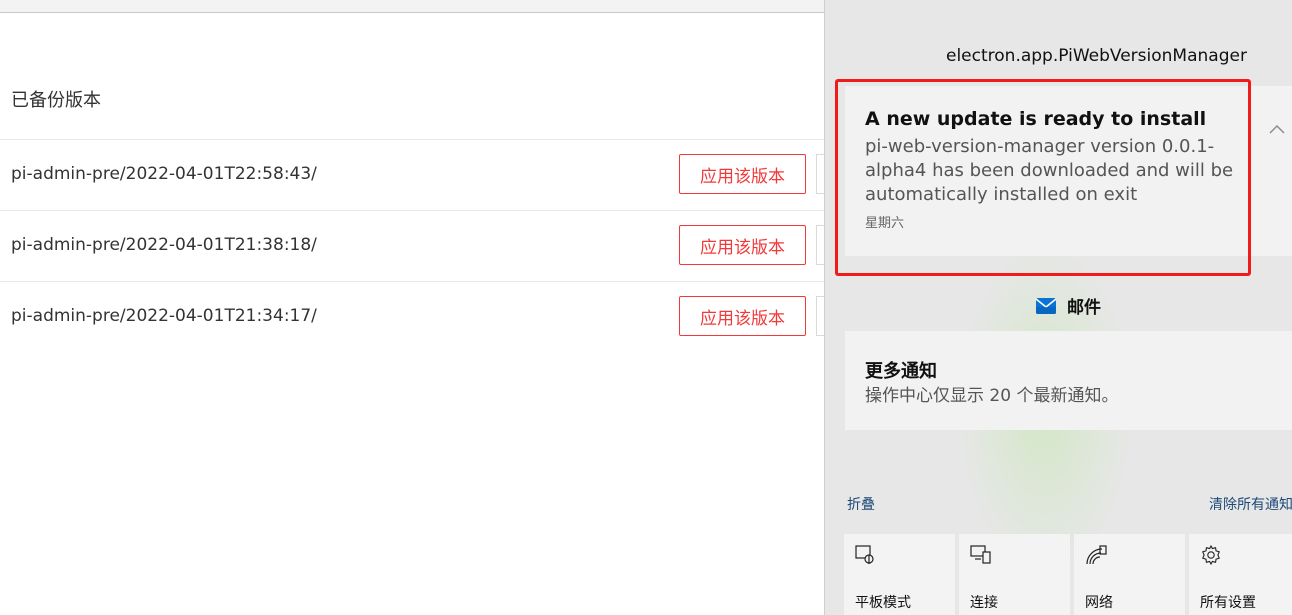 The height and width of the screenshot is (615, 1292). I want to click on connect-icon, so click(980, 554).